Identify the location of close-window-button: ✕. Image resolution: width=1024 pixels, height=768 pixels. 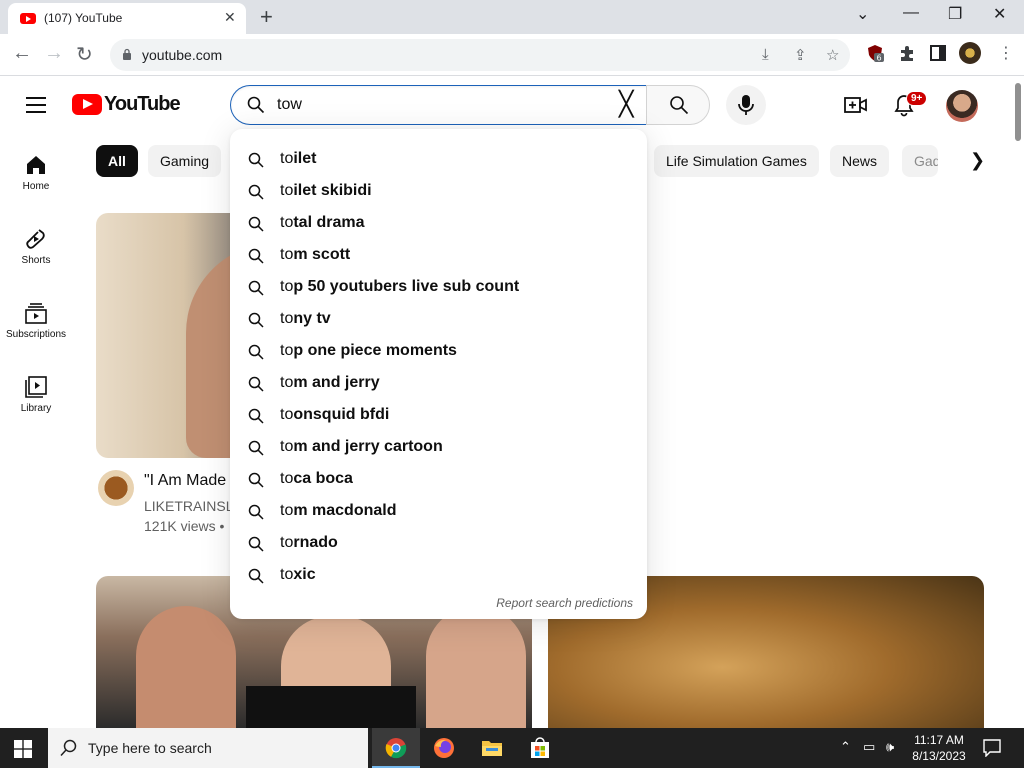
(999, 14).